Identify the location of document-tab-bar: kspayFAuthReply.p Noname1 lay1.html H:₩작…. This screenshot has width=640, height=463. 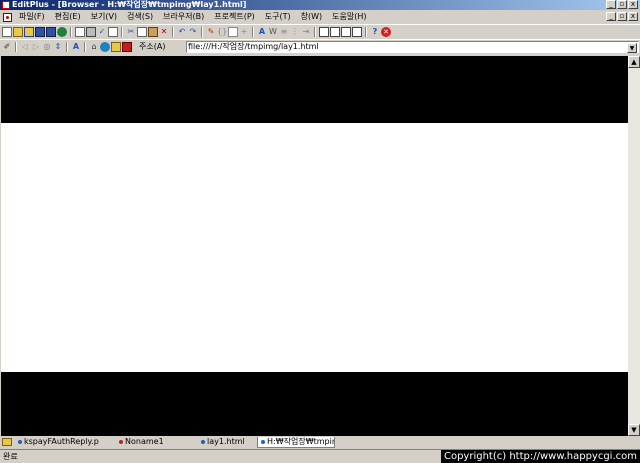
(320, 442).